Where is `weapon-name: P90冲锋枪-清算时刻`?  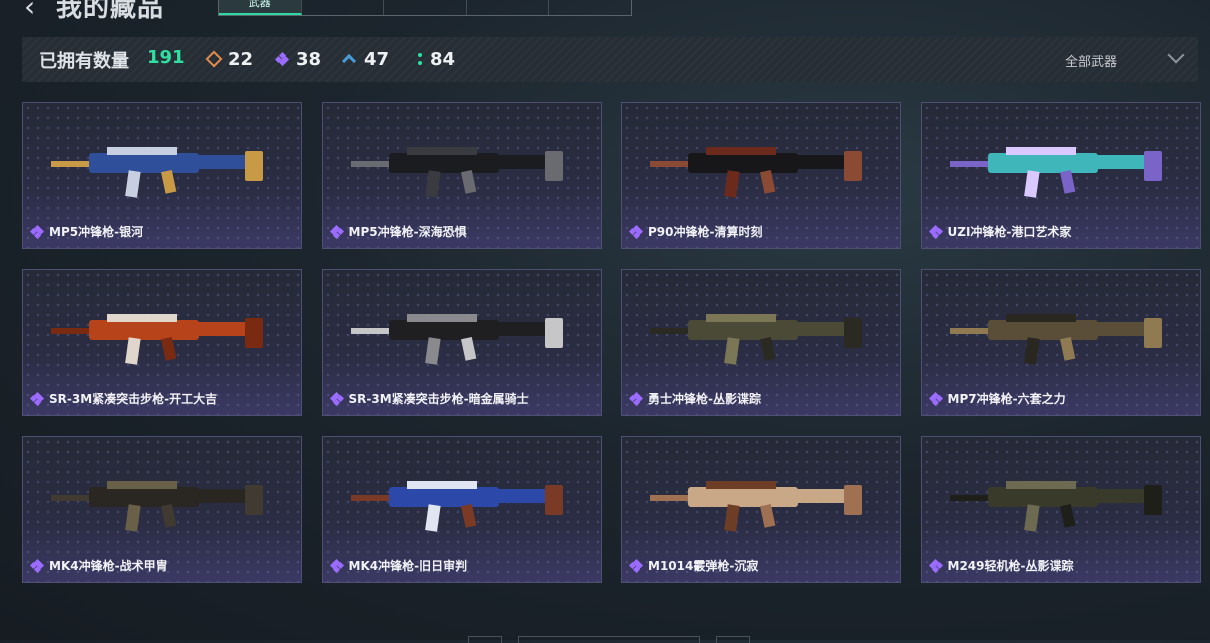
weapon-name: P90冲锋枪-清算时刻 is located at coordinates (705, 232).